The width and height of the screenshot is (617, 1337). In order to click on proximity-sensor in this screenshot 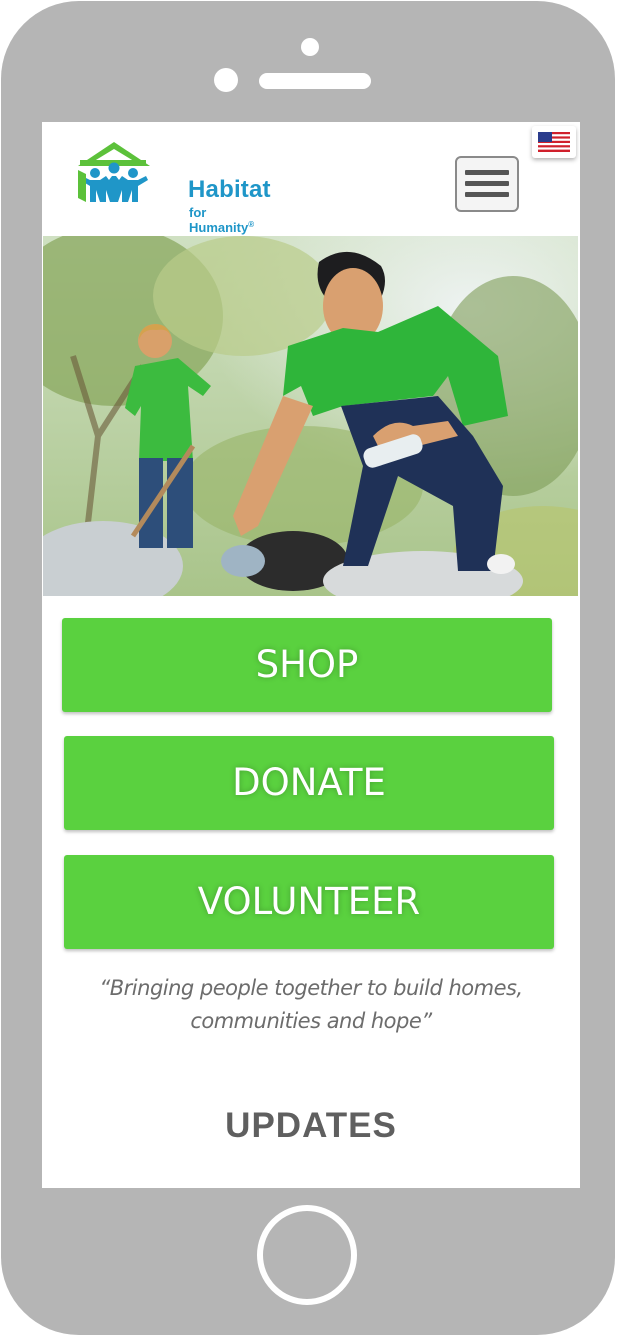, I will do `click(226, 80)`.